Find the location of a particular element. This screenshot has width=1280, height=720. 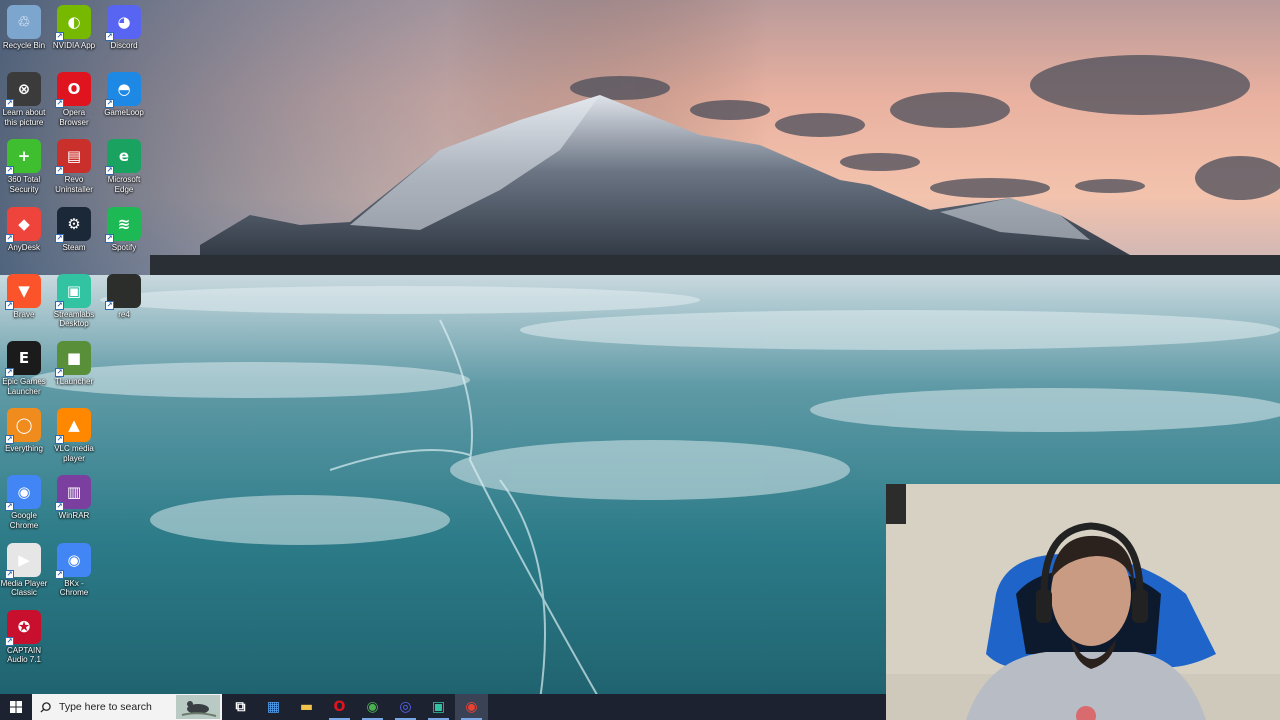

taskbar-button-file-explorer: ▬ is located at coordinates (306, 707).